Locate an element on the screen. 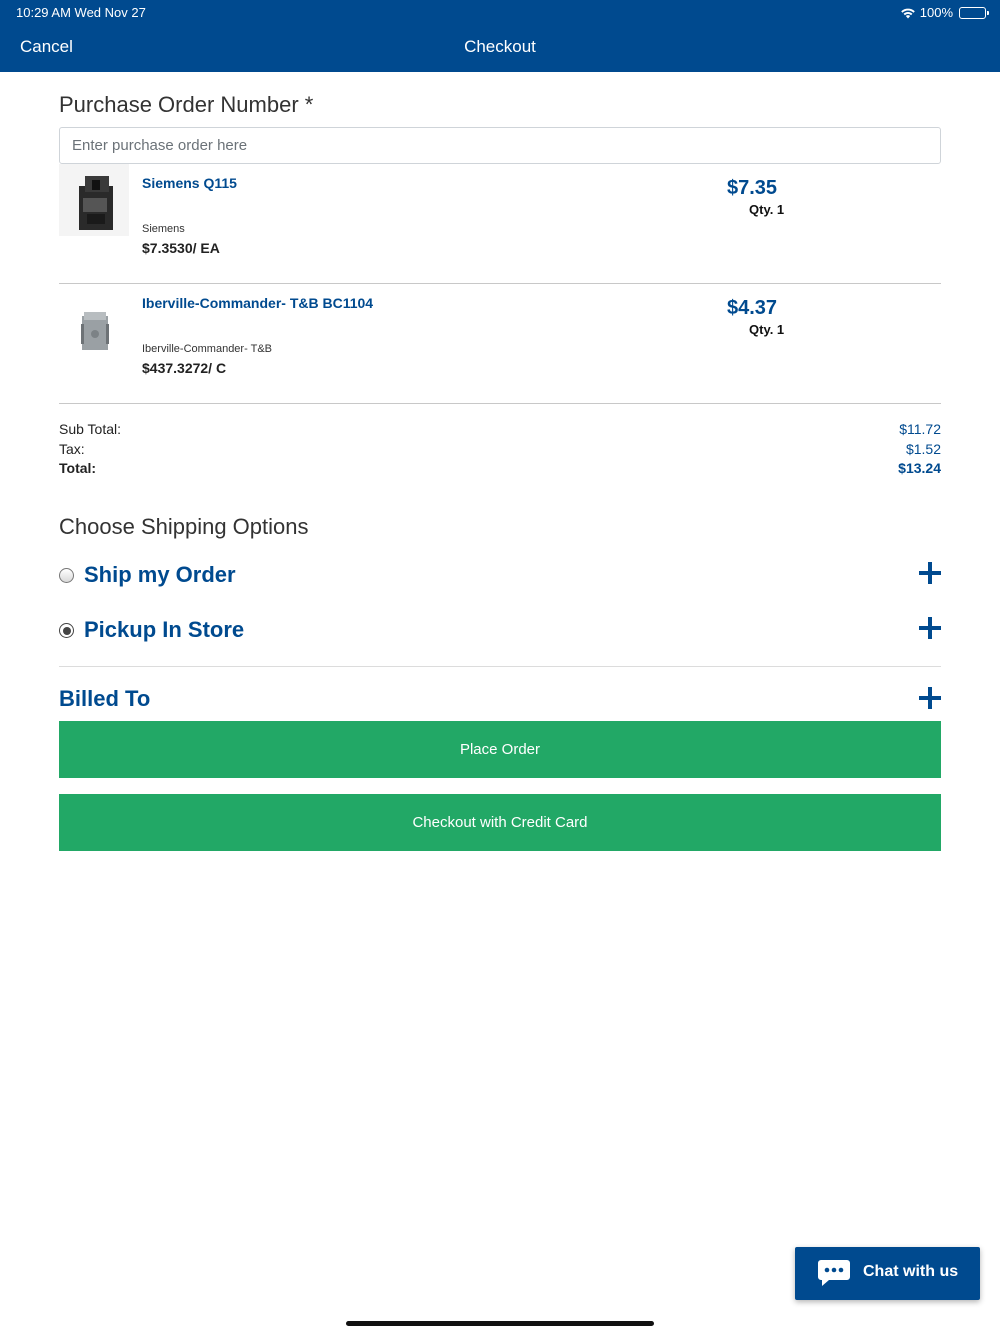 This screenshot has width=1000, height=1334. status-time: 10:29 AM Wed Nov 27 is located at coordinates (81, 12).